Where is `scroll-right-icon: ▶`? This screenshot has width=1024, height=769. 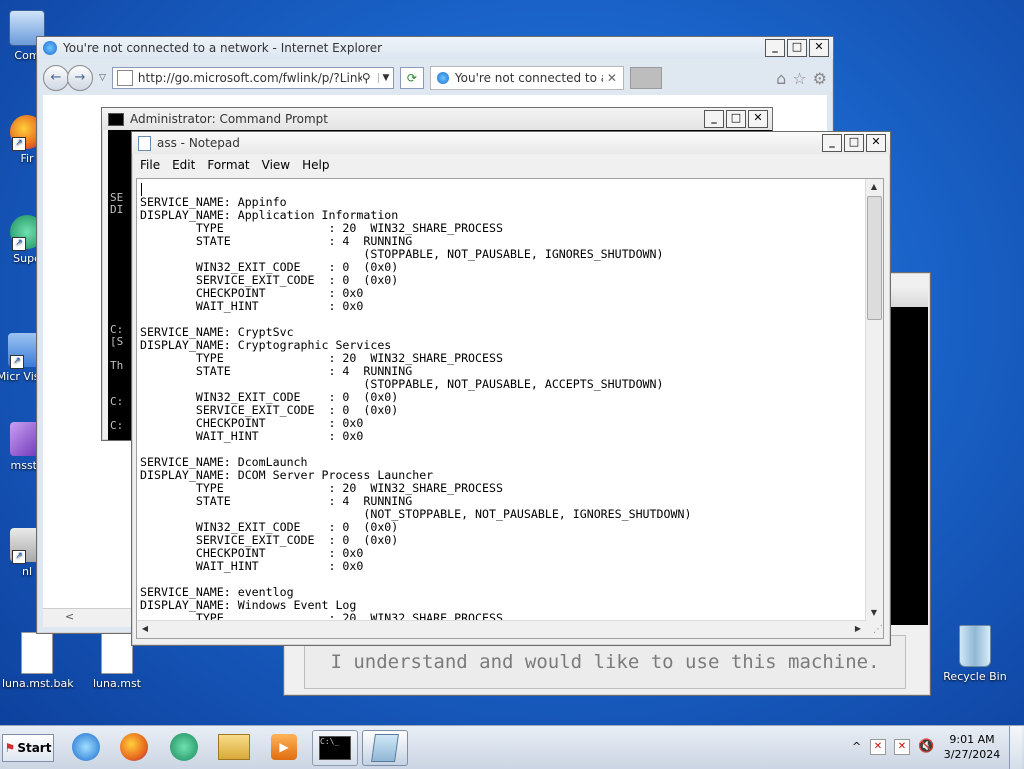
scroll-right-icon: ▶ is located at coordinates (858, 629).